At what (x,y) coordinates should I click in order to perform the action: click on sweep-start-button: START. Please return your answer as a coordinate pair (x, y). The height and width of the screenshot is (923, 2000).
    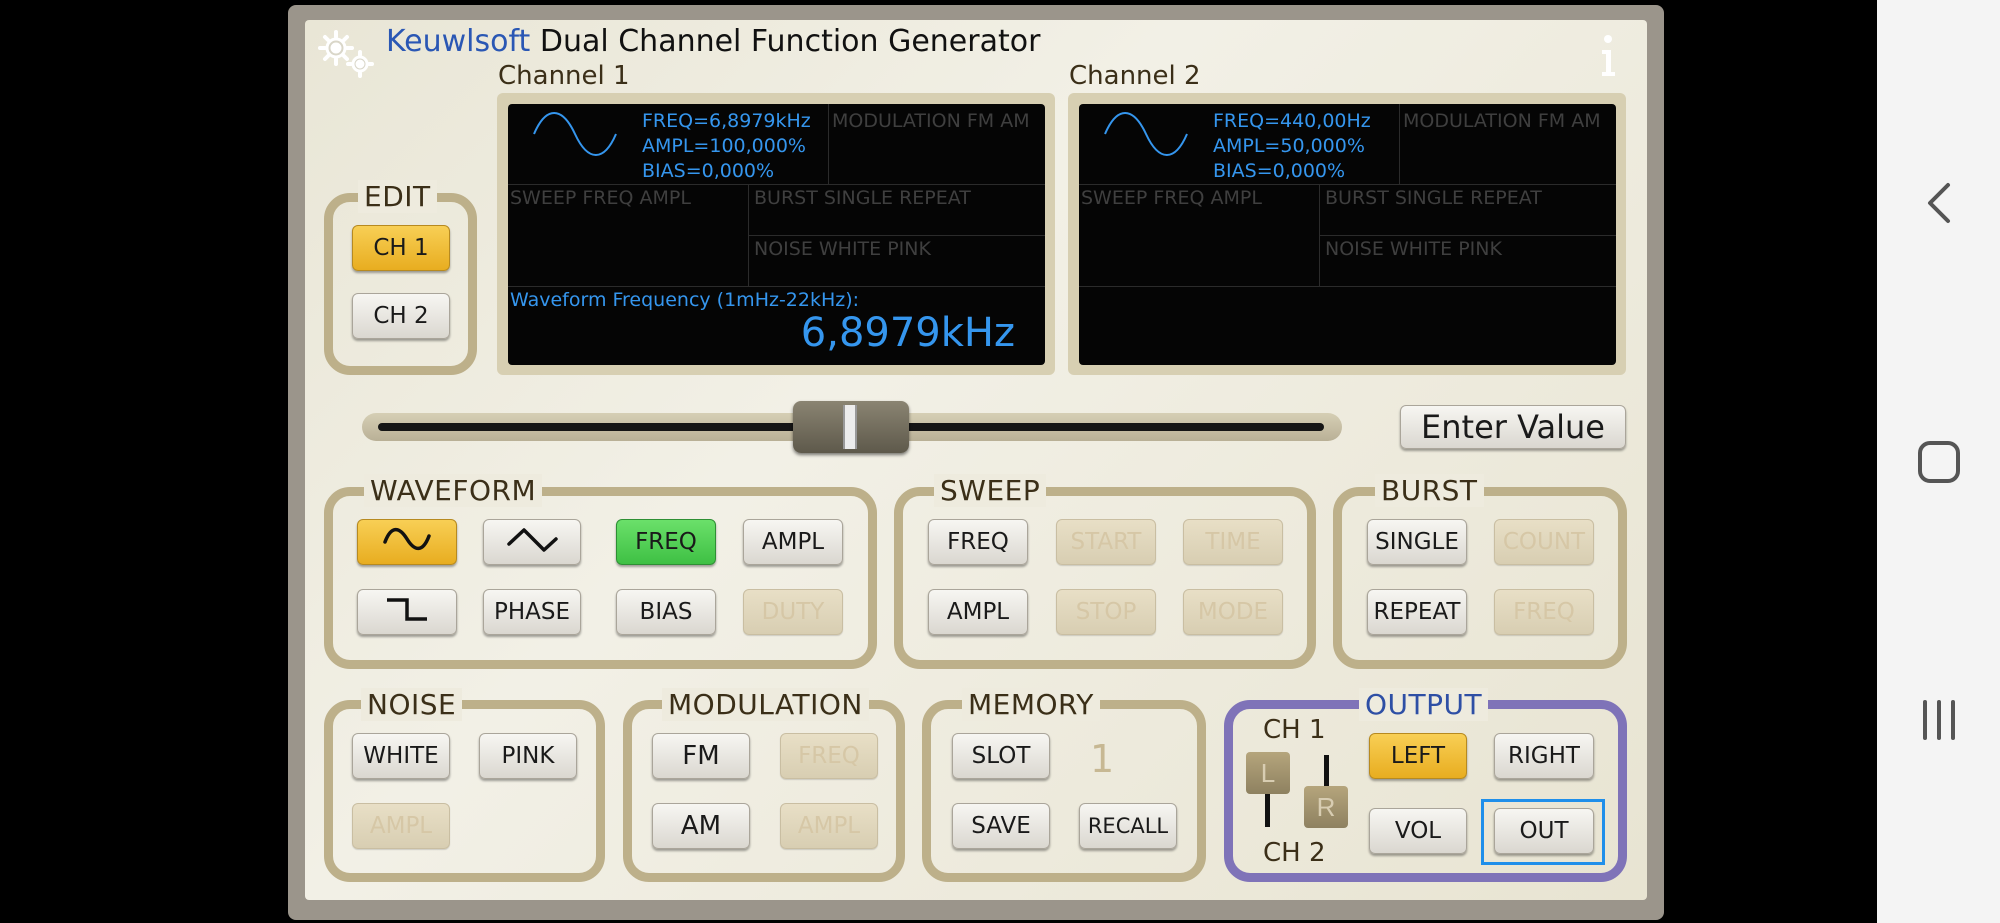
    Looking at the image, I should click on (1106, 542).